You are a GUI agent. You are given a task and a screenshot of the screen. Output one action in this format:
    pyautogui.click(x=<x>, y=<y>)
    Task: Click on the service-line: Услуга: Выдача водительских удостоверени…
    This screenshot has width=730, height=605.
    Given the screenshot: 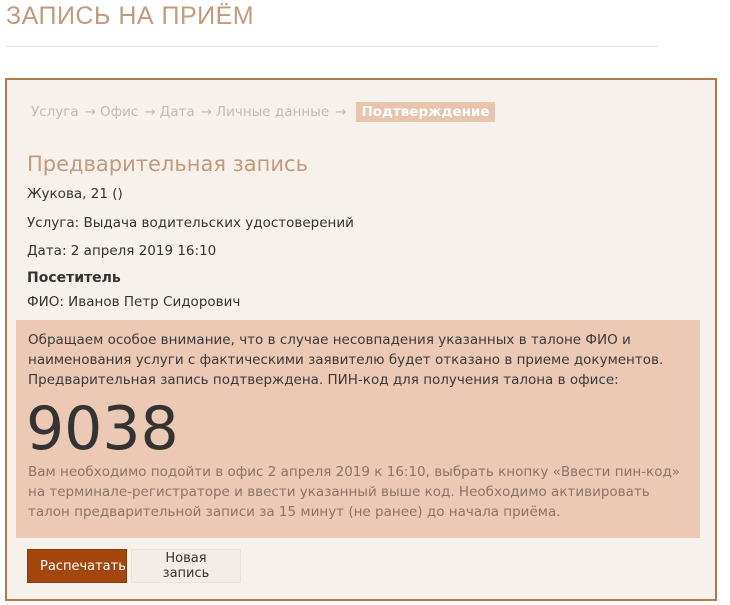 What is the action you would take?
    pyautogui.click(x=190, y=223)
    